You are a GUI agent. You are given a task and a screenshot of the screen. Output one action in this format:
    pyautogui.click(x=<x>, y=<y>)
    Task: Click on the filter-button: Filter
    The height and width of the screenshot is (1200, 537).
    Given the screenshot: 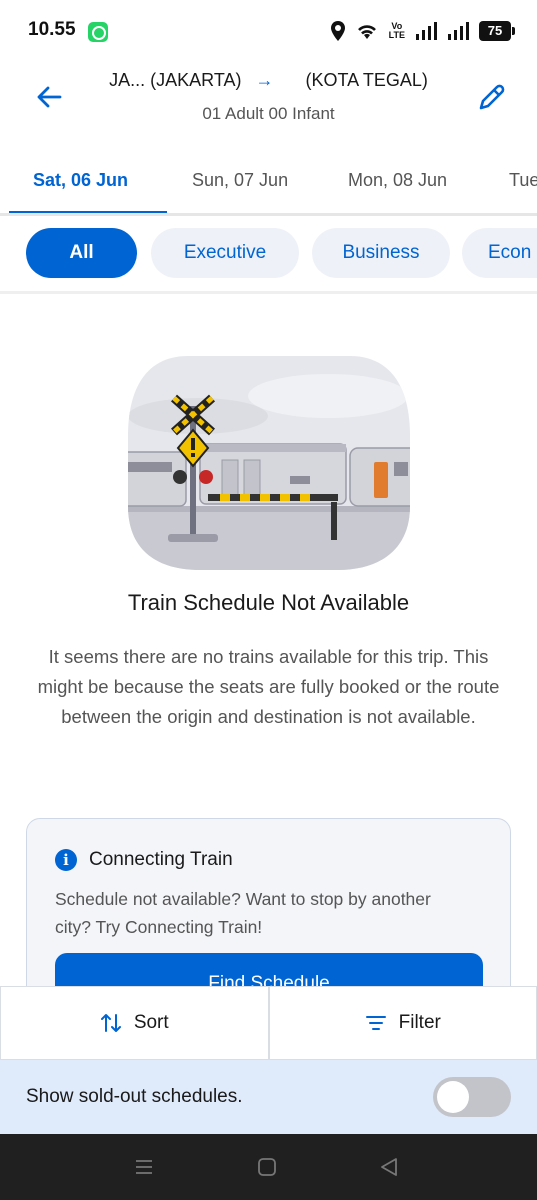 What is the action you would take?
    pyautogui.click(x=402, y=1023)
    